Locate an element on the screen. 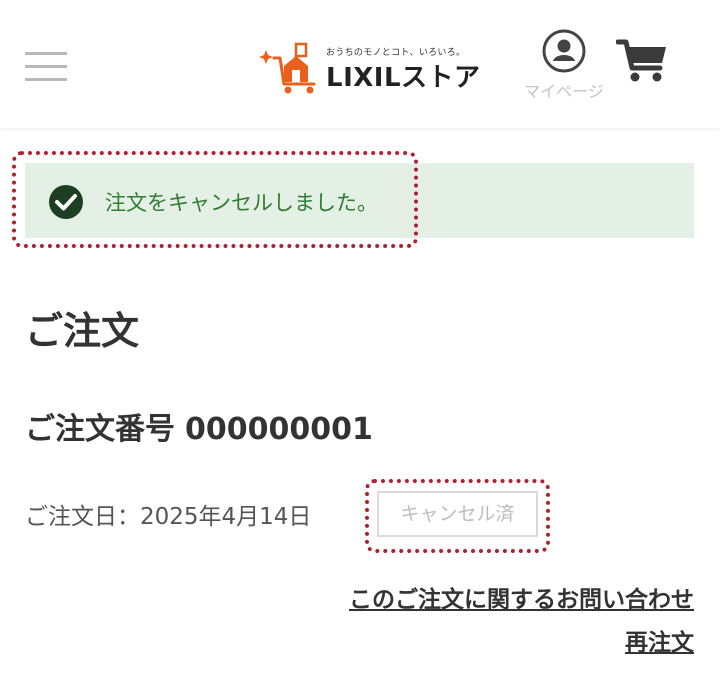 The width and height of the screenshot is (720, 674). order-date-label: ご注文日： is located at coordinates (82, 517).